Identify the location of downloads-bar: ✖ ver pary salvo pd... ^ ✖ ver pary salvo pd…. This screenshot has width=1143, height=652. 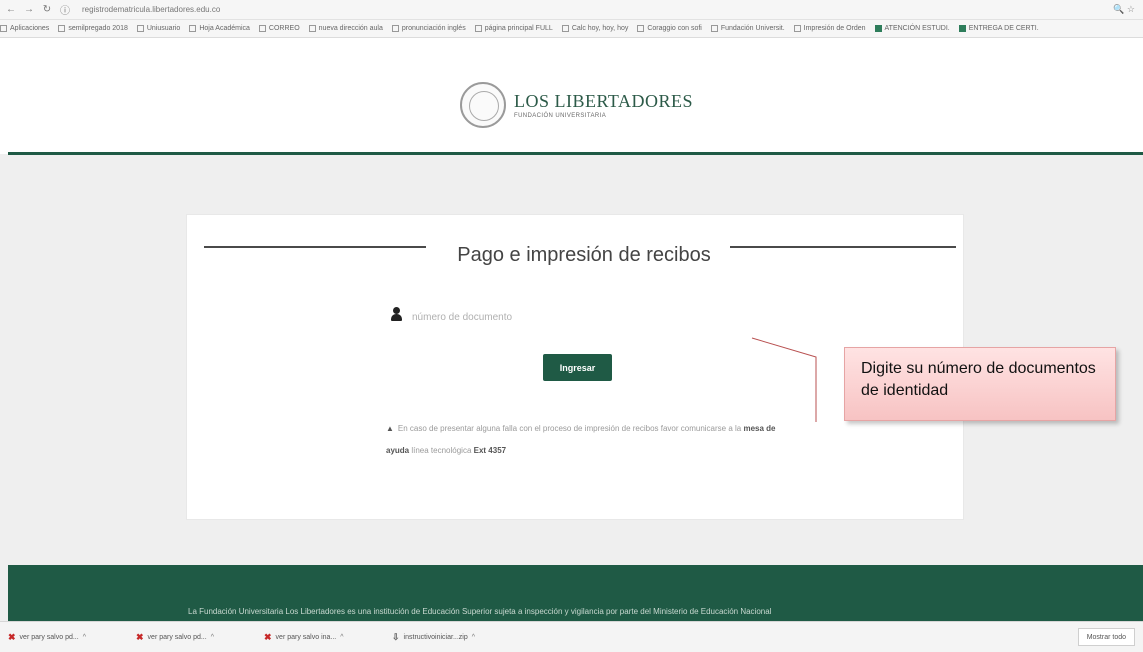
(571, 636).